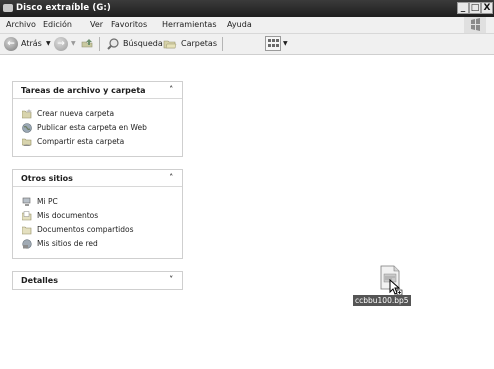  What do you see at coordinates (487, 8) in the screenshot?
I see `close-button: X` at bounding box center [487, 8].